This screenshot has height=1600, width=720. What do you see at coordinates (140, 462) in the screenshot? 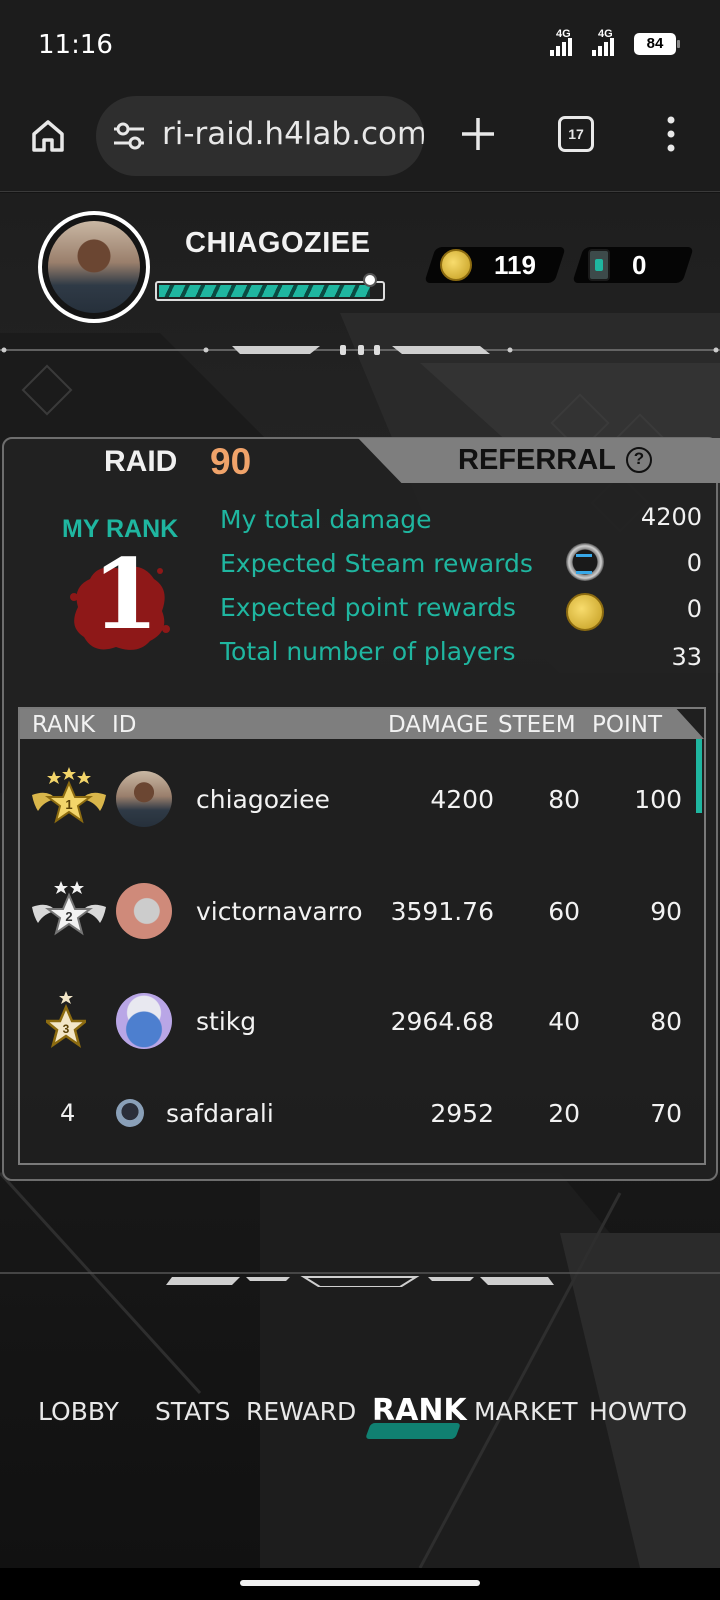
I see `tab-raid: RAID` at bounding box center [140, 462].